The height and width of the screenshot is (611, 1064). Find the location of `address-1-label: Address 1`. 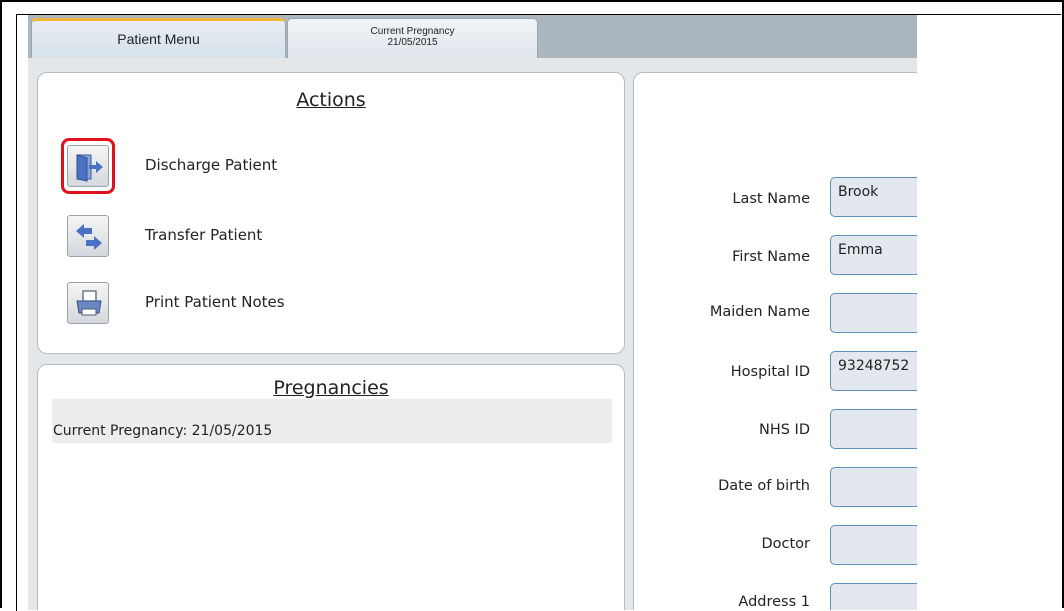

address-1-label: Address 1 is located at coordinates (774, 602).